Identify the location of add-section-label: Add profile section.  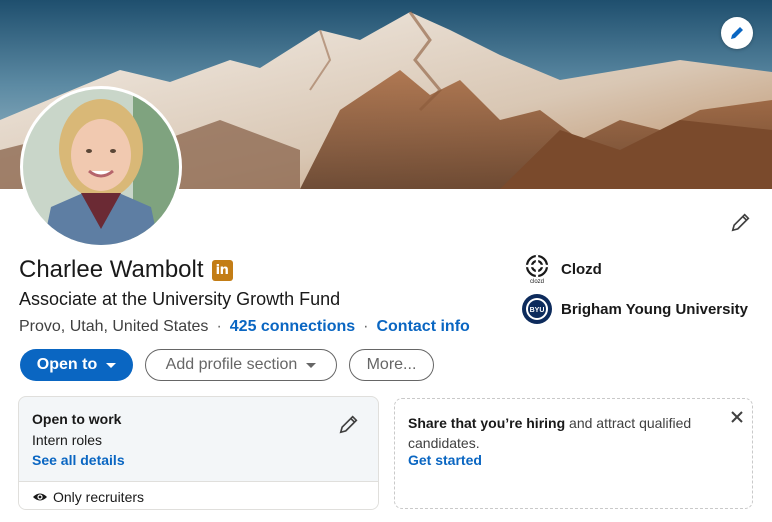
(231, 364).